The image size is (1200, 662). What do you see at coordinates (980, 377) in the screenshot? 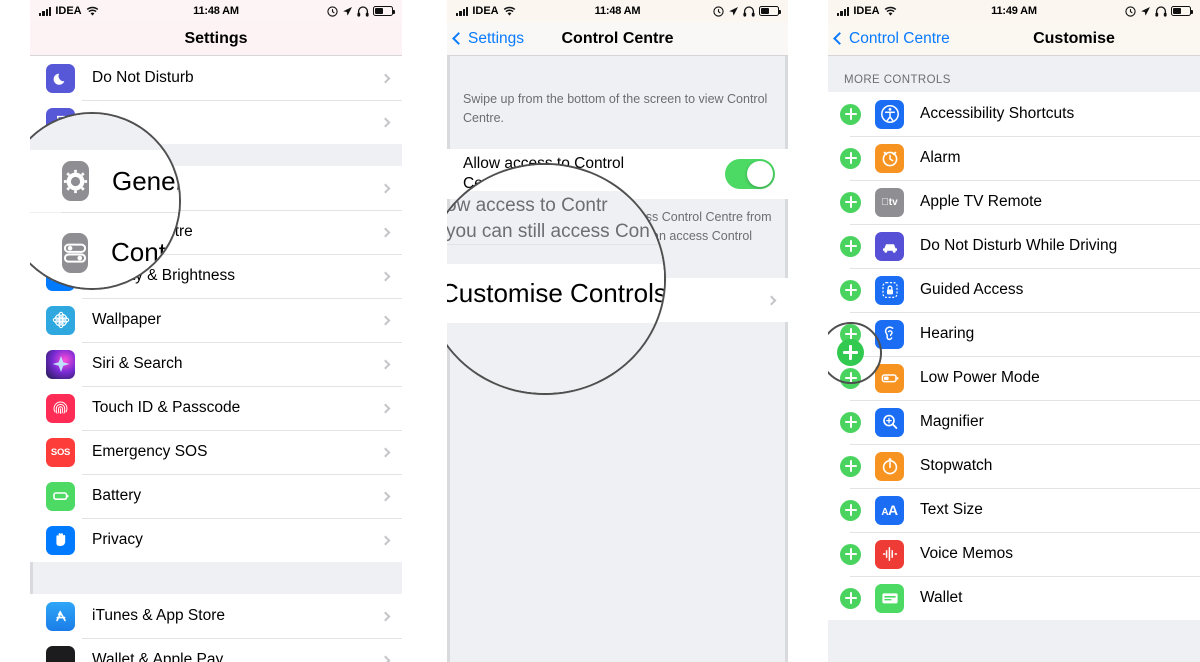
I see `row-label: Low Power Mode` at bounding box center [980, 377].